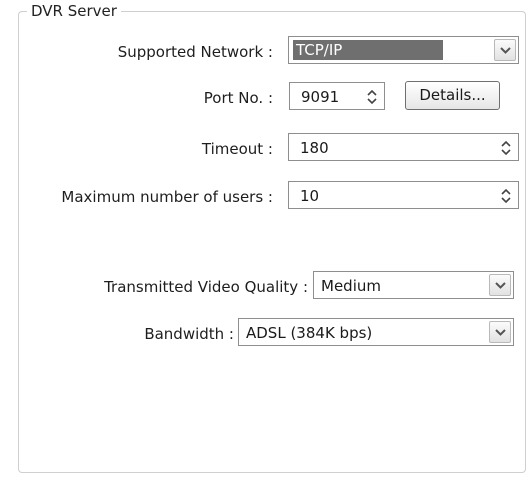 This screenshot has width=529, height=482. Describe the element at coordinates (206, 287) in the screenshot. I see `video-quality-label: Transmitted Video Quality :` at that location.